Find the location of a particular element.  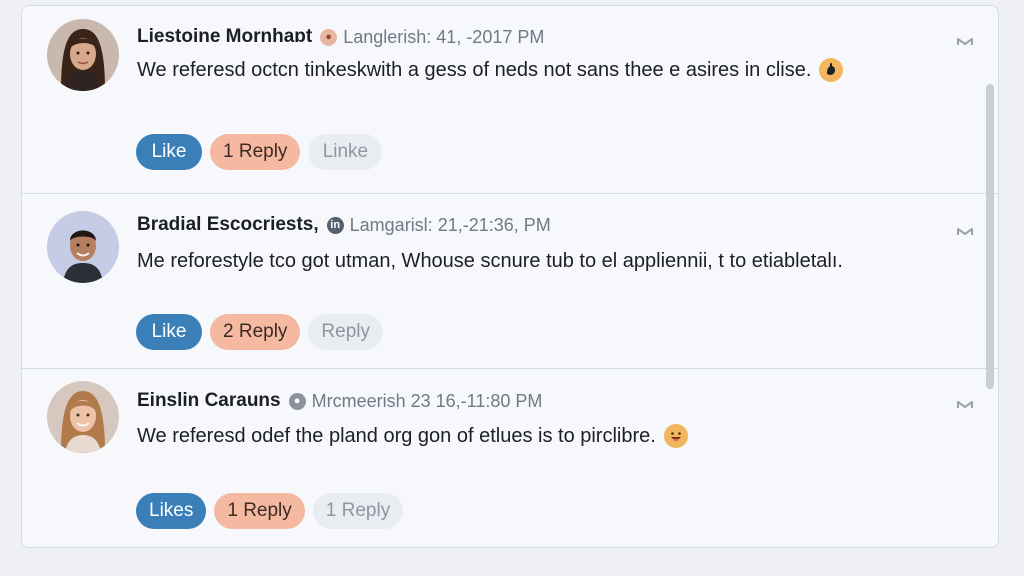

comment-actions: Like 1 Reply Linke is located at coordinates (259, 152).